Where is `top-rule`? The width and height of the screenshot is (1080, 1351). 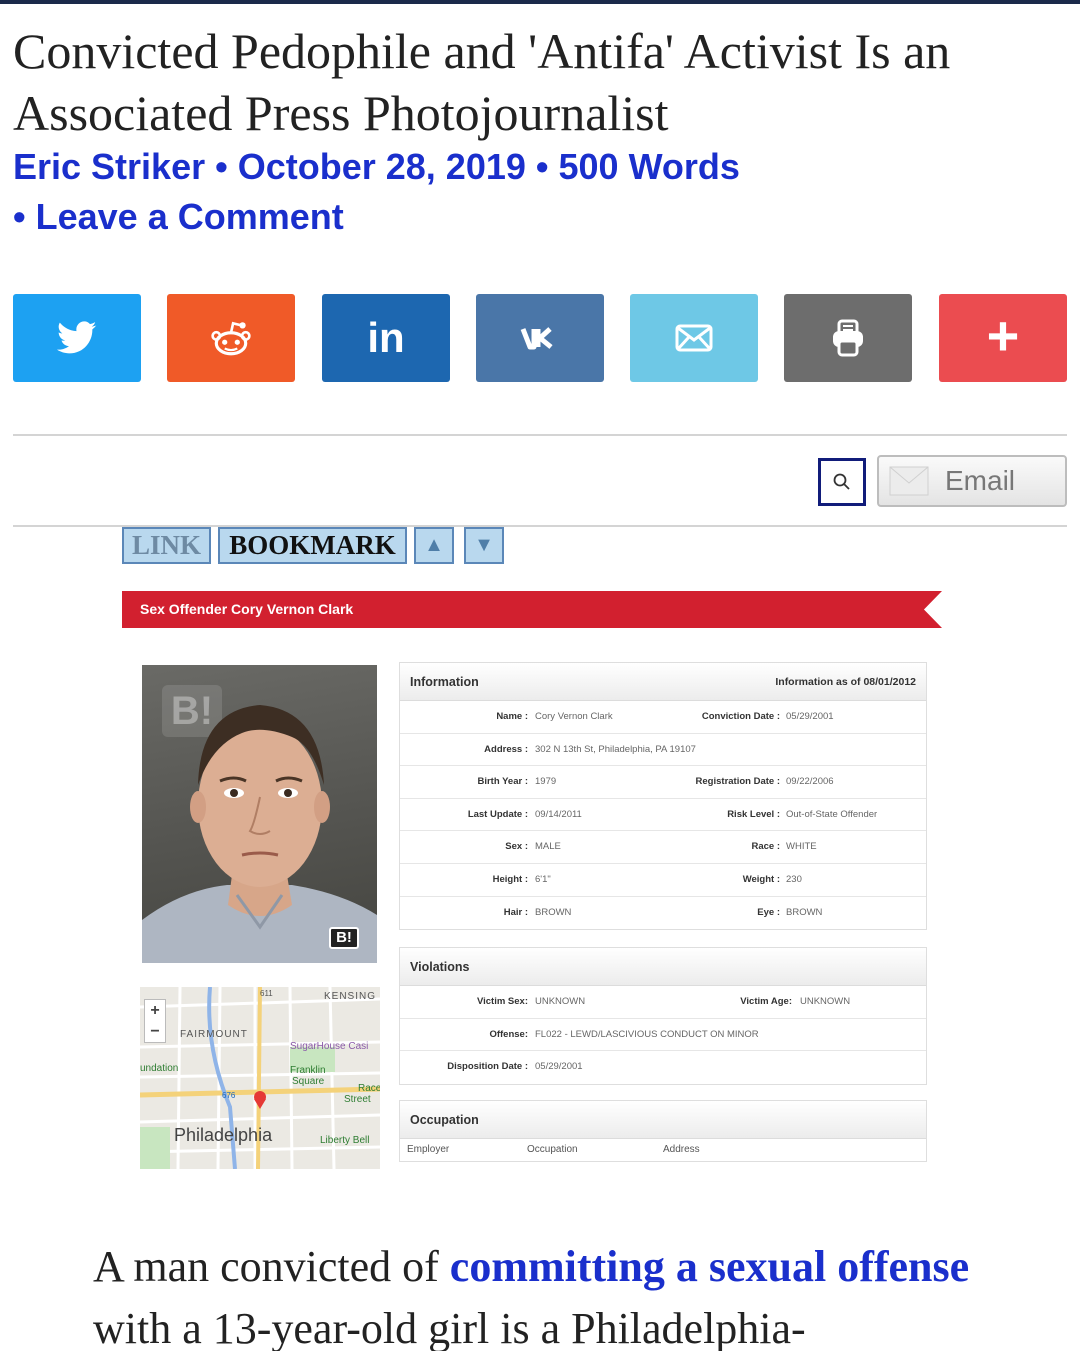 top-rule is located at coordinates (540, 2).